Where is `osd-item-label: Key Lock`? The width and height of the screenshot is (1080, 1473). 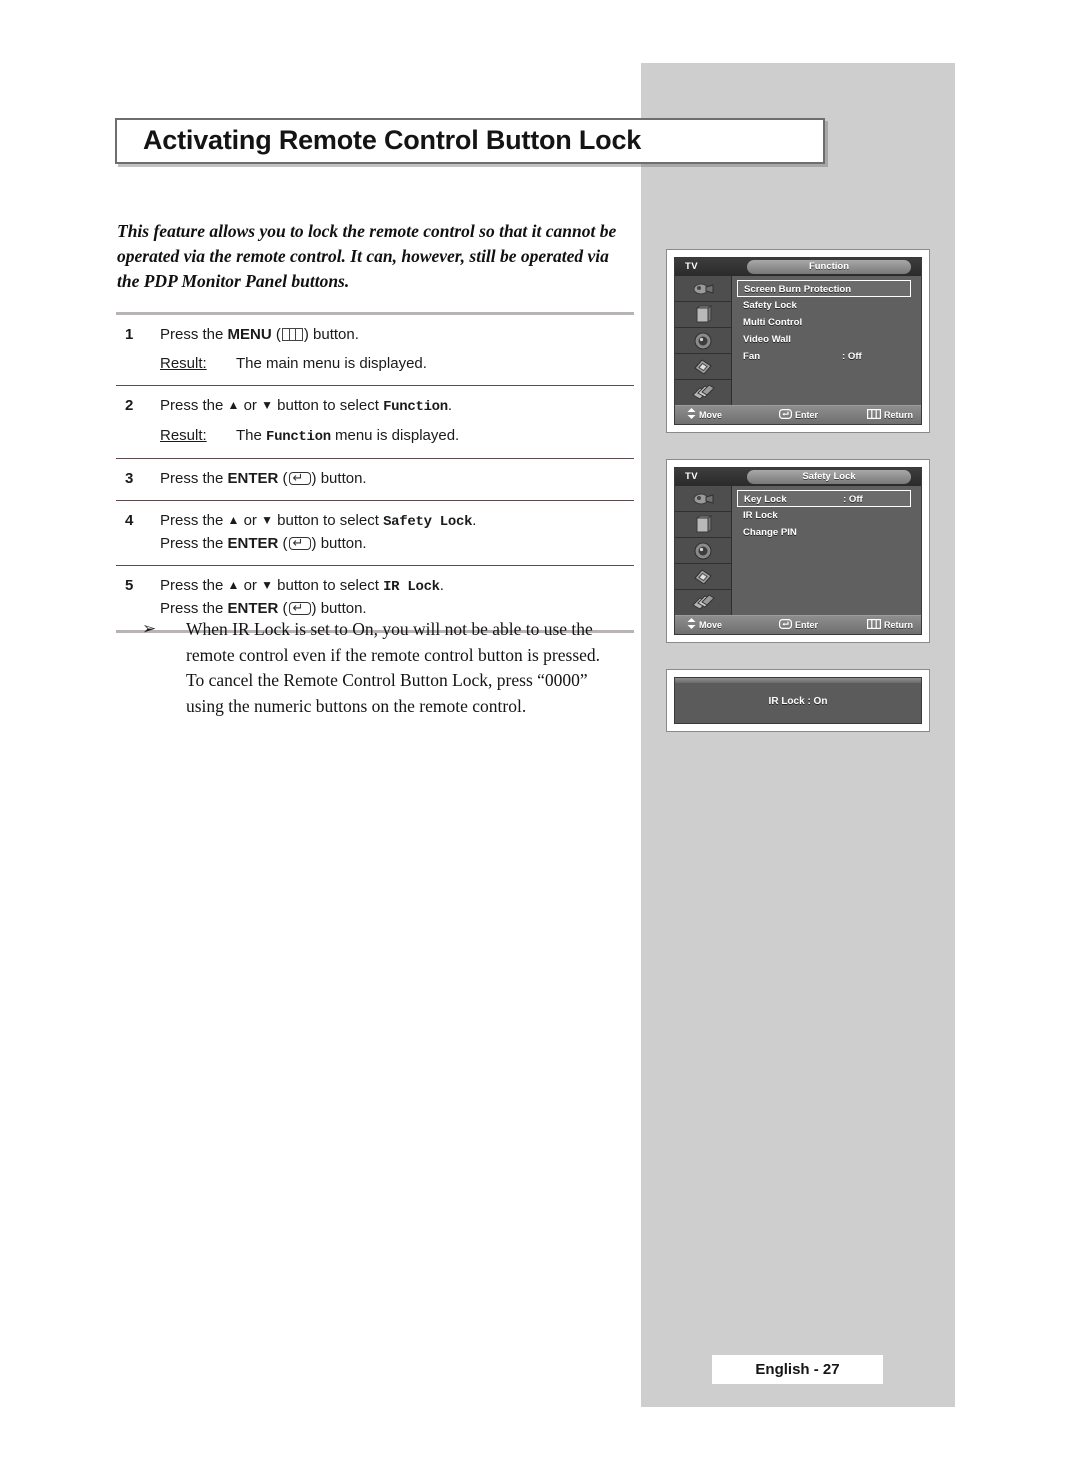 osd-item-label: Key Lock is located at coordinates (765, 499).